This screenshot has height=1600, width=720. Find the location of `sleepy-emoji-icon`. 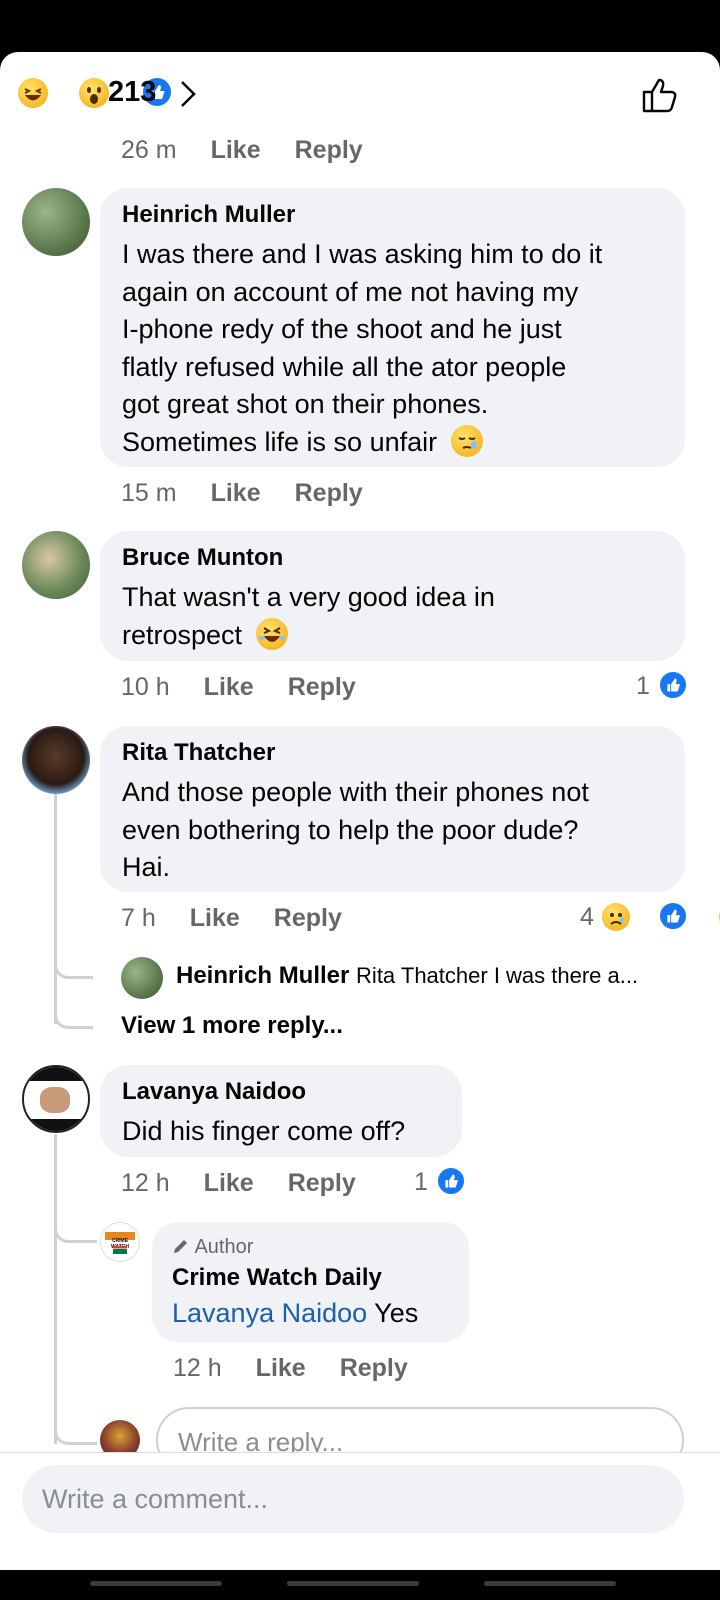

sleepy-emoji-icon is located at coordinates (466, 440).